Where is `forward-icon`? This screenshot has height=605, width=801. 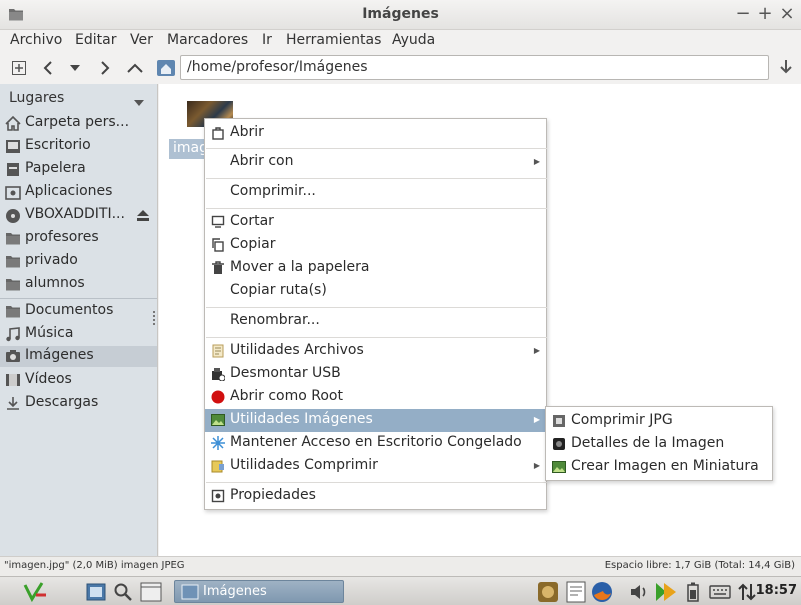
forward-icon is located at coordinates (105, 68).